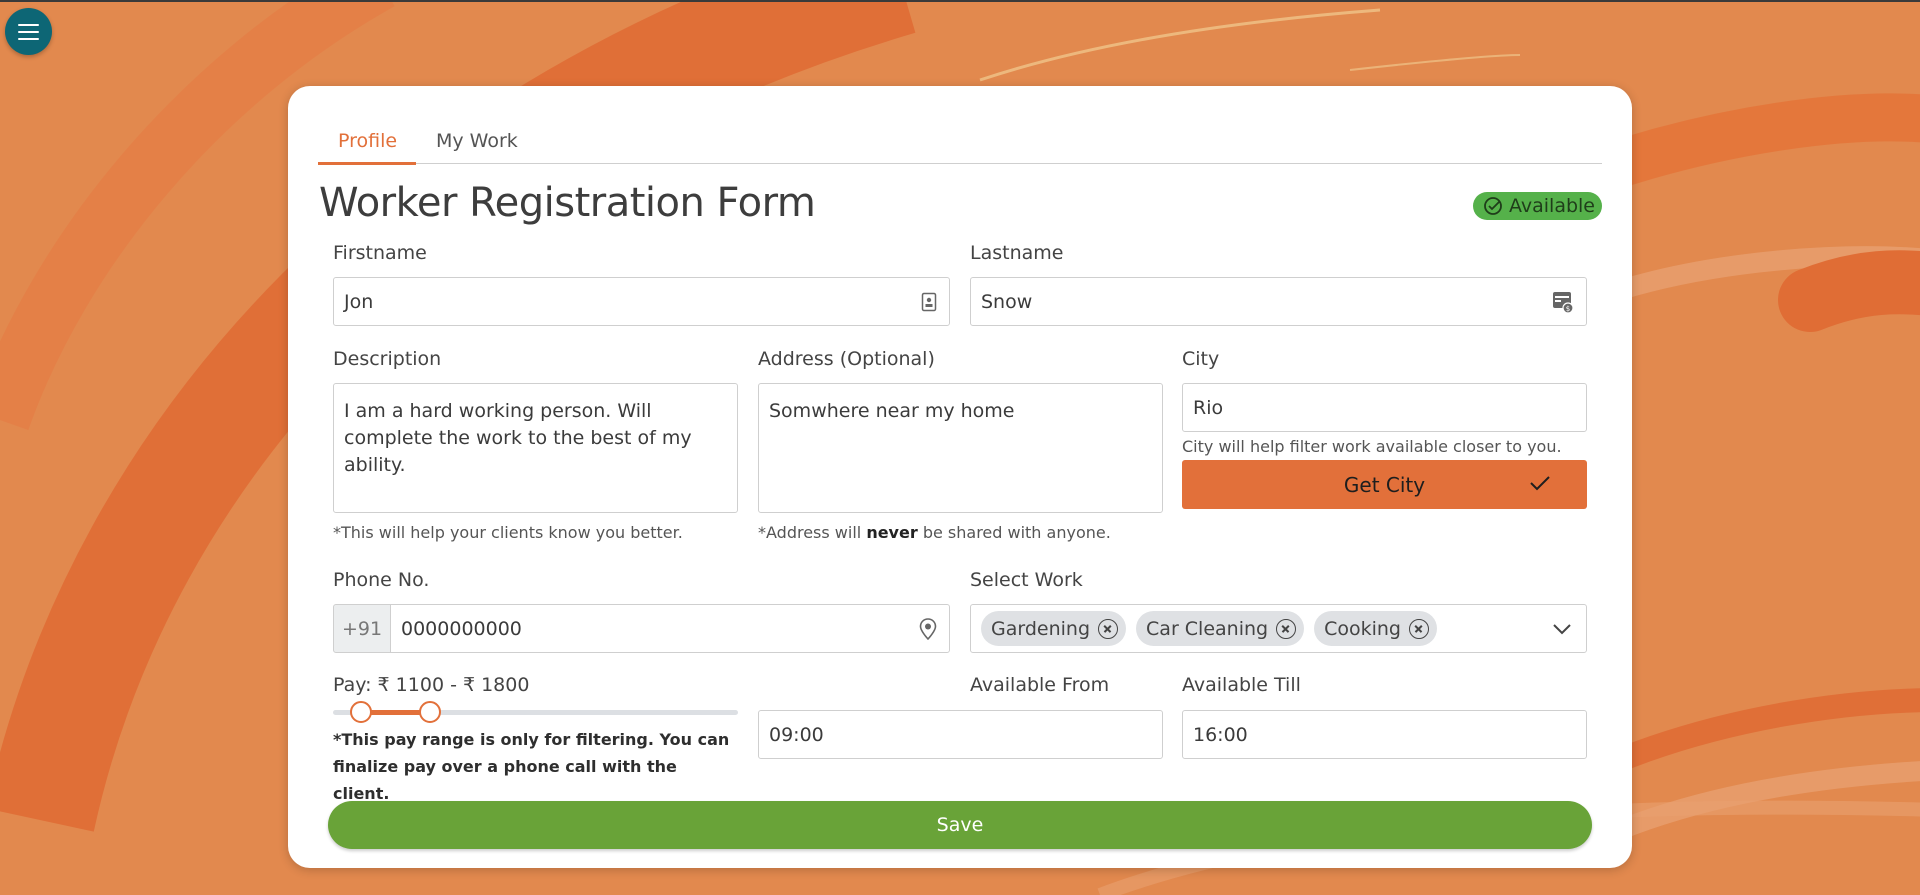  Describe the element at coordinates (430, 712) in the screenshot. I see `pay-max-handle` at that location.